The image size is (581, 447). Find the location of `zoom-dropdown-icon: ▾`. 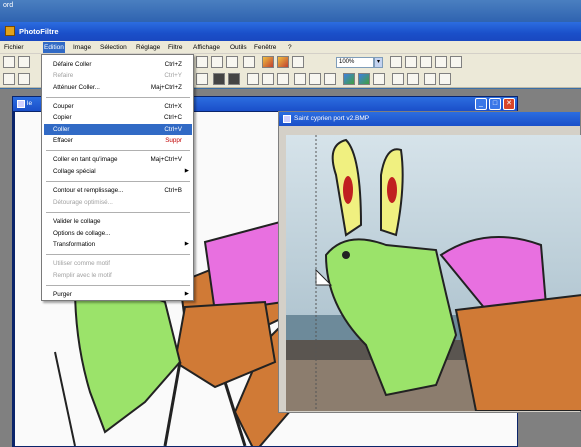

zoom-dropdown-icon: ▾ is located at coordinates (378, 62).